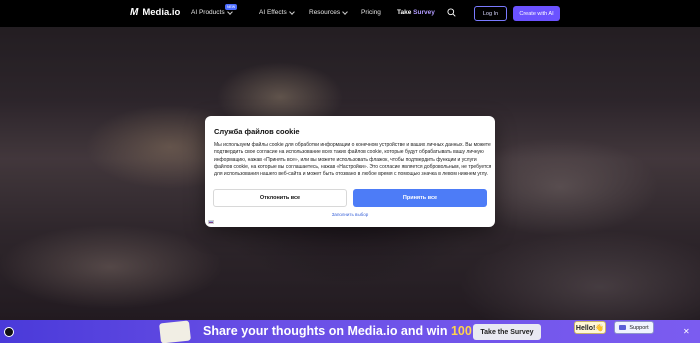 The width and height of the screenshot is (700, 343). Describe the element at coordinates (507, 332) in the screenshot. I see `take-survey-button: Take the Survey` at that location.